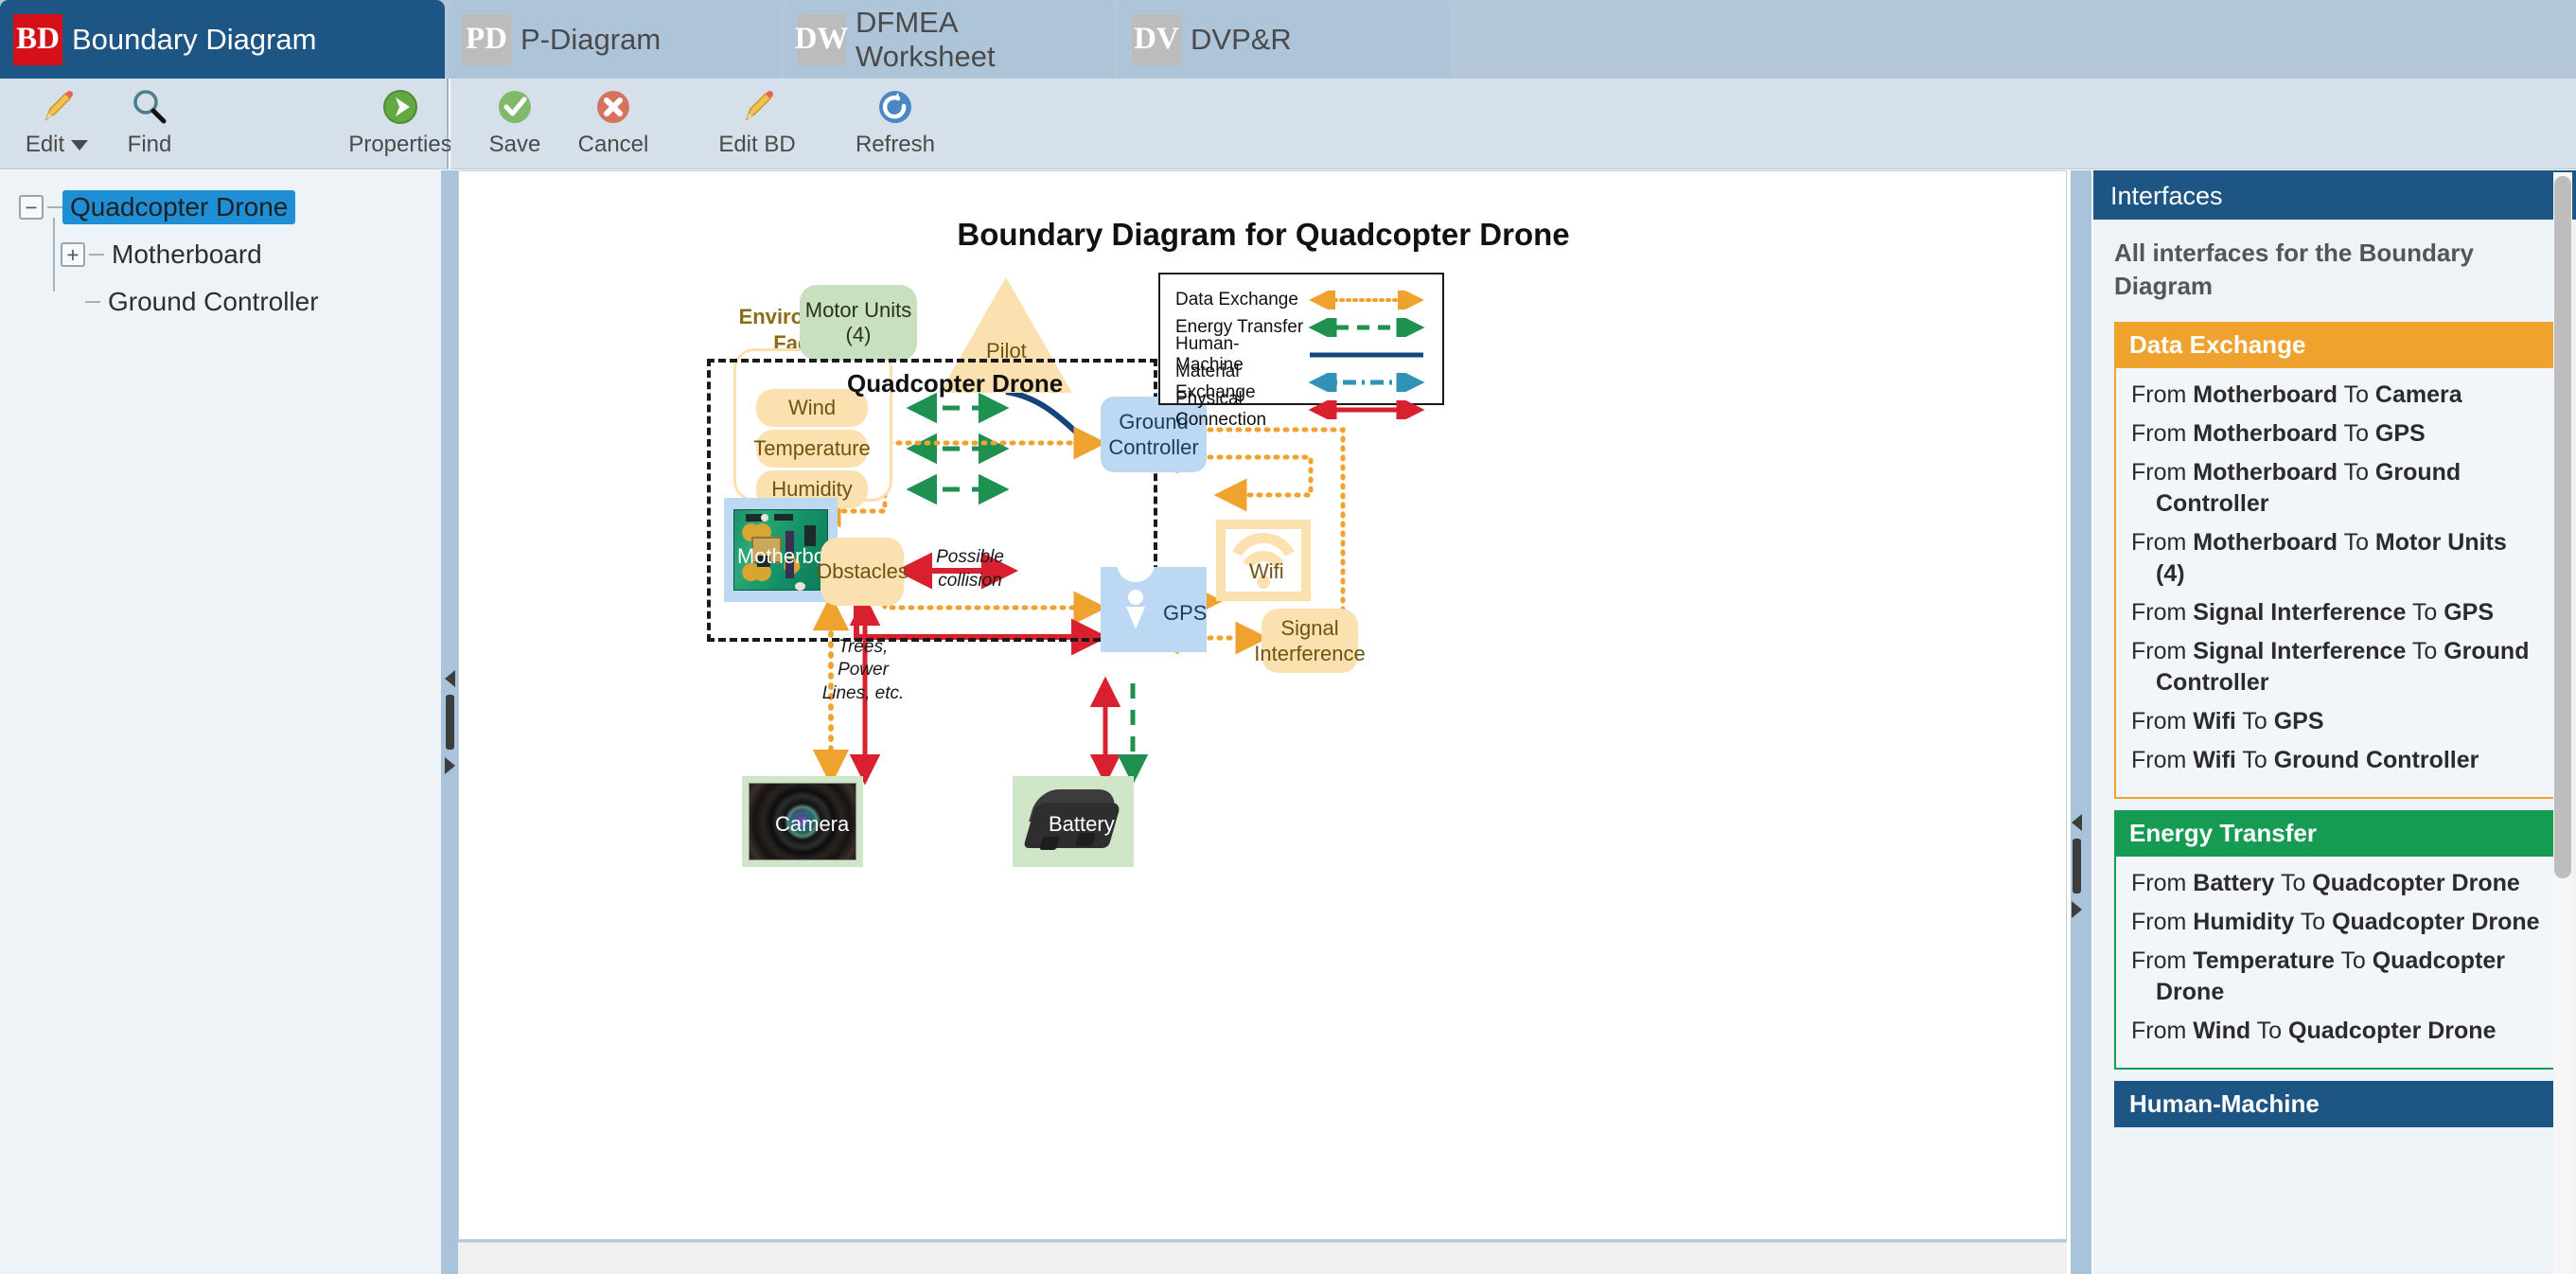 The height and width of the screenshot is (1274, 2576). Describe the element at coordinates (400, 144) in the screenshot. I see `properties-label: Properties` at that location.